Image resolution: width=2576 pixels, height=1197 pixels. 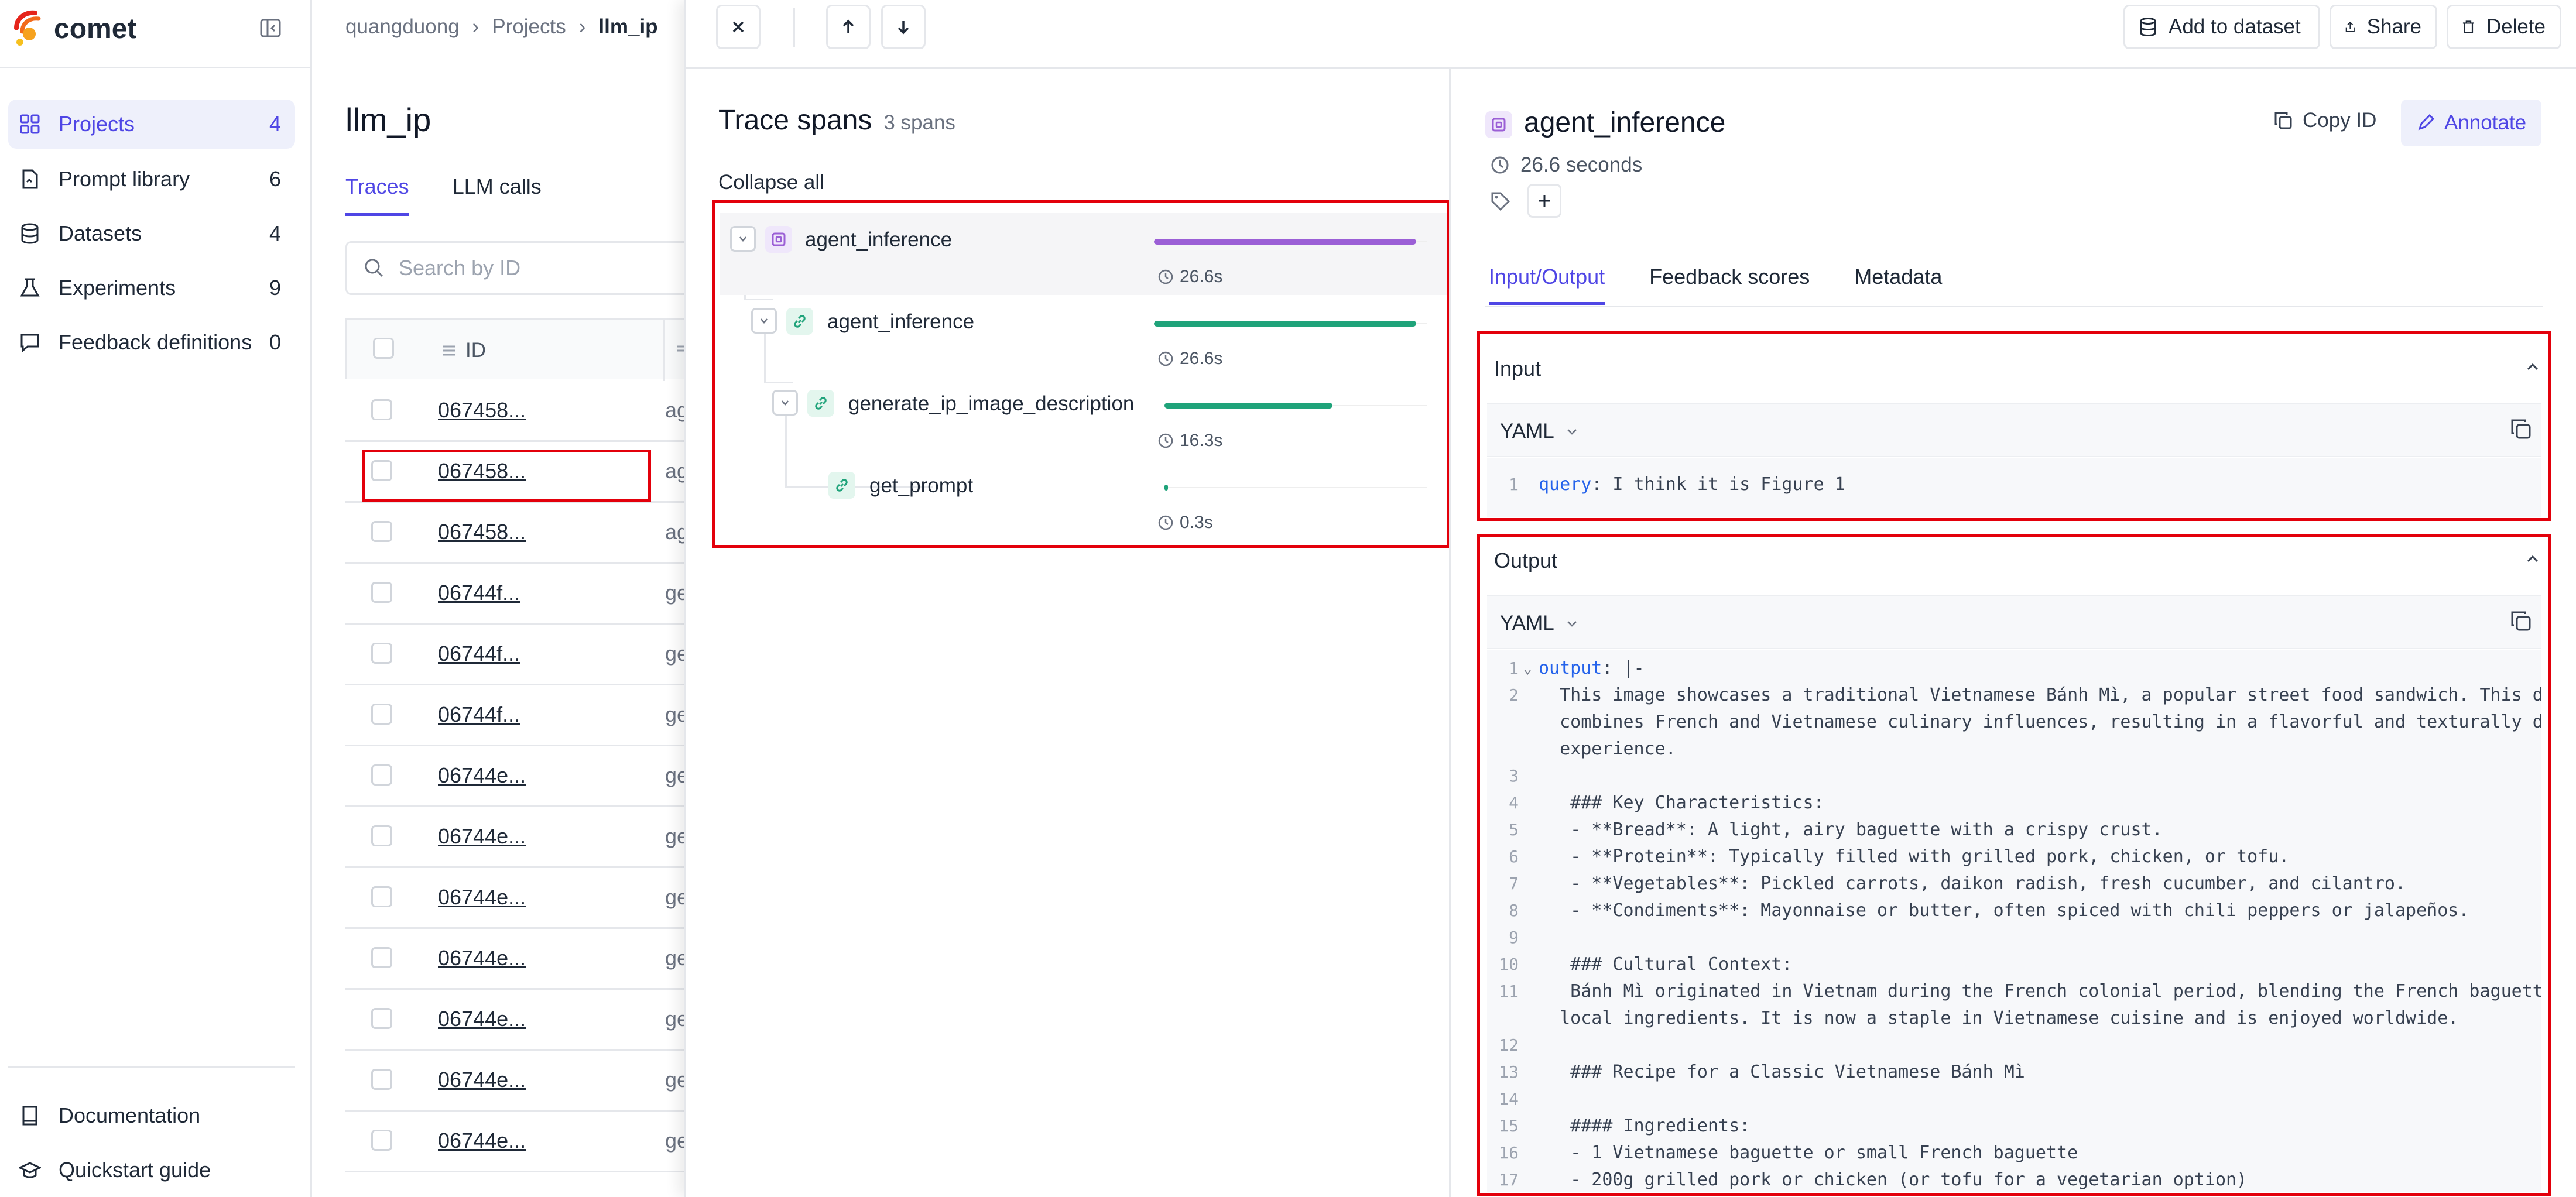 What do you see at coordinates (848, 27) in the screenshot?
I see `previous-trace-button` at bounding box center [848, 27].